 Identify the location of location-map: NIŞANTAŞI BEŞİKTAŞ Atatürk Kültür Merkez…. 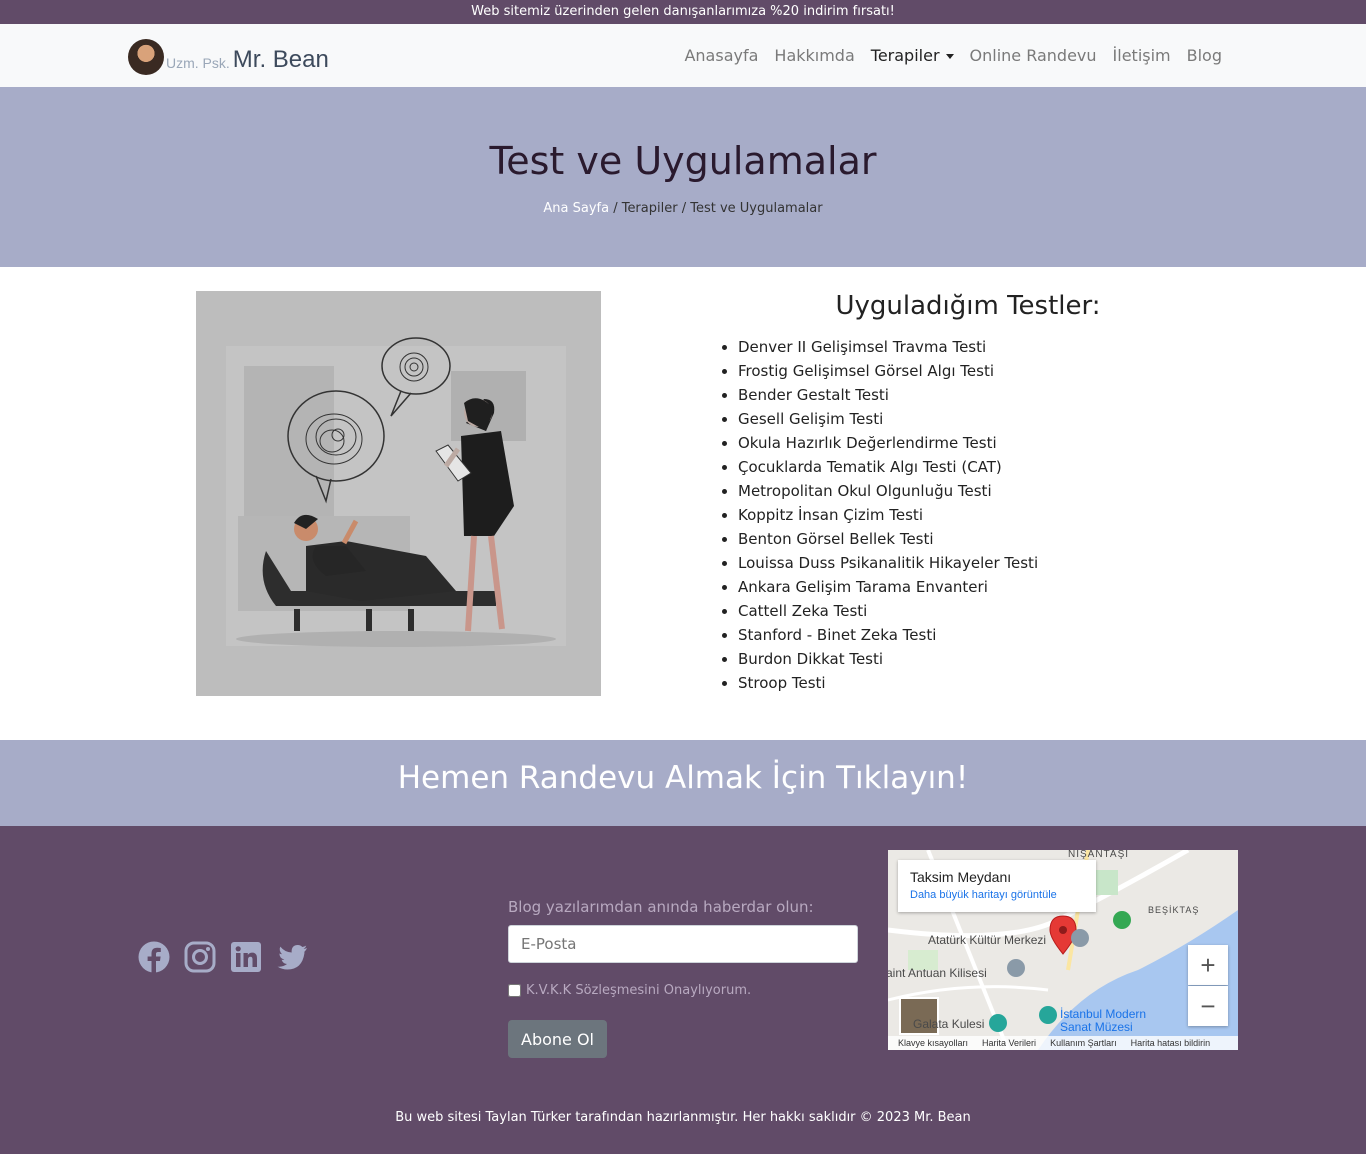
(1063, 950).